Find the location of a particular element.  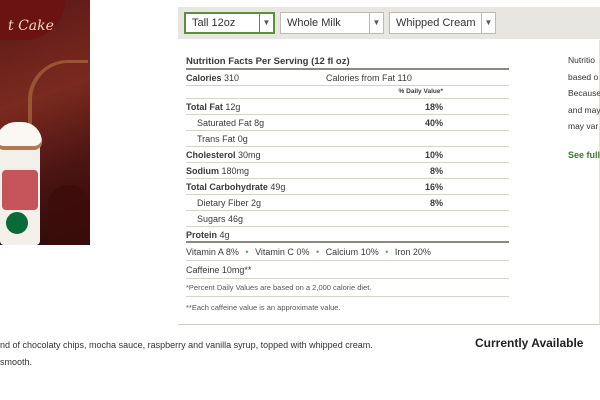

nutrient-label: Protein is located at coordinates (202, 235).